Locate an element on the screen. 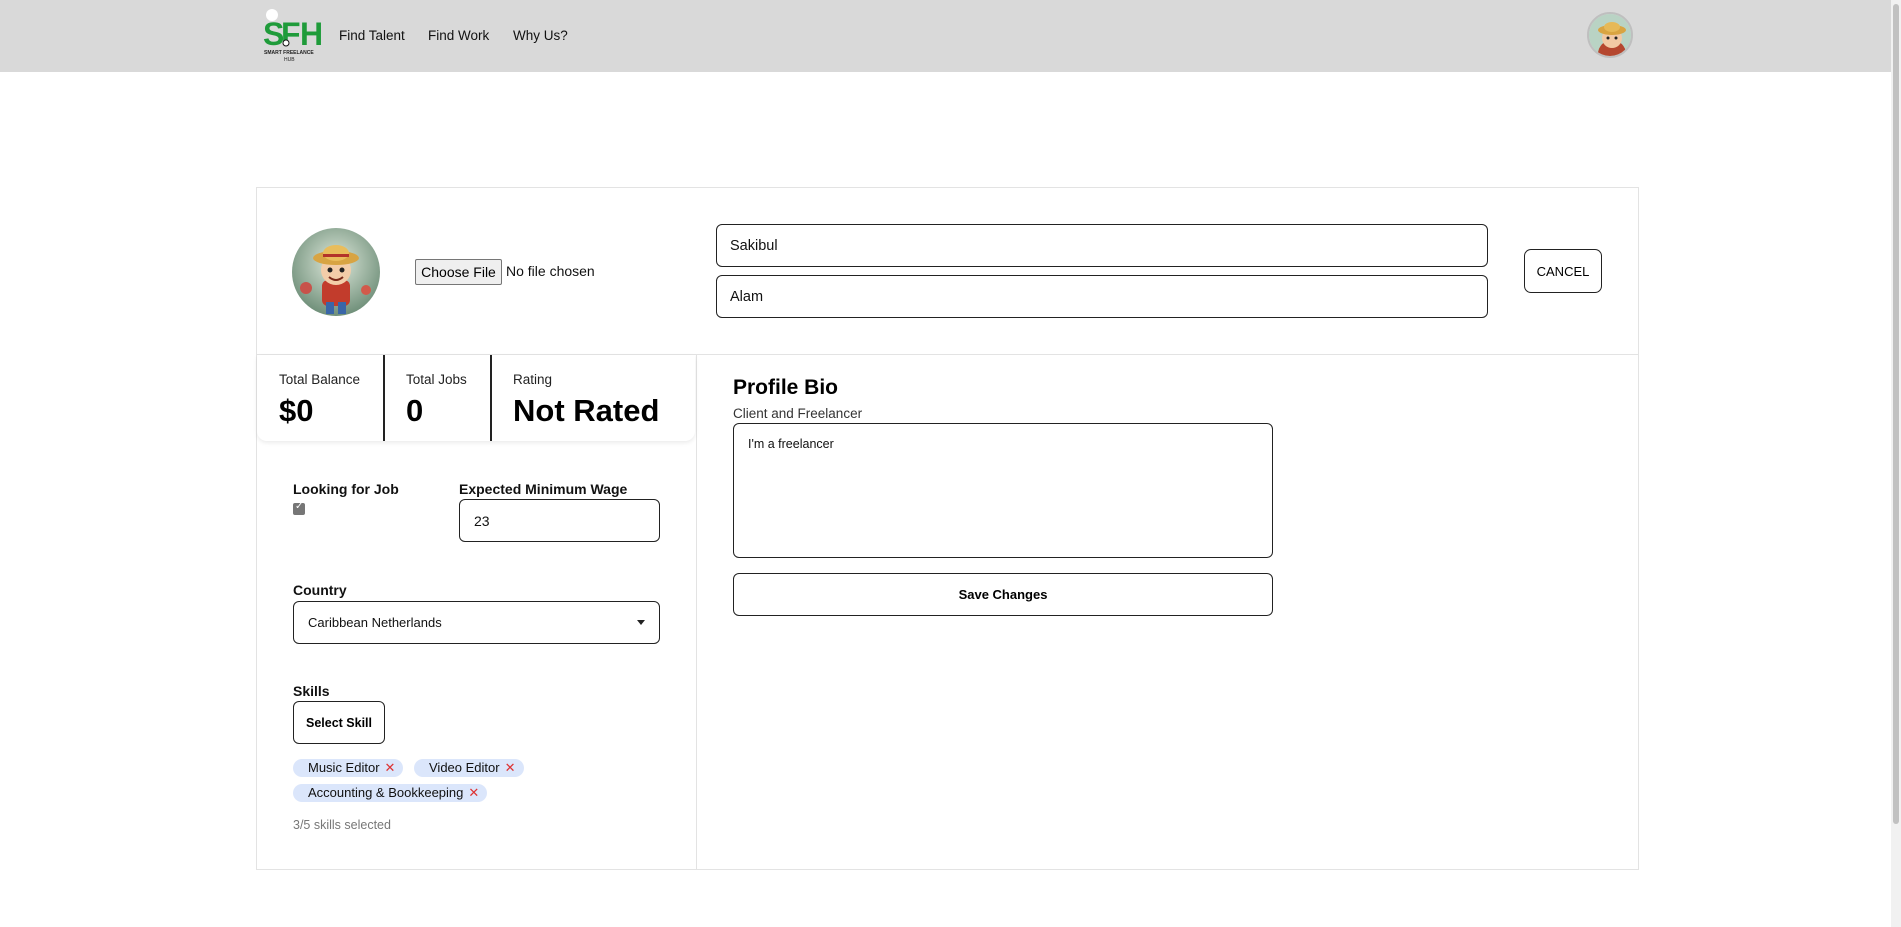  svg-text: SMART FREELANCE is located at coordinates (289, 53).